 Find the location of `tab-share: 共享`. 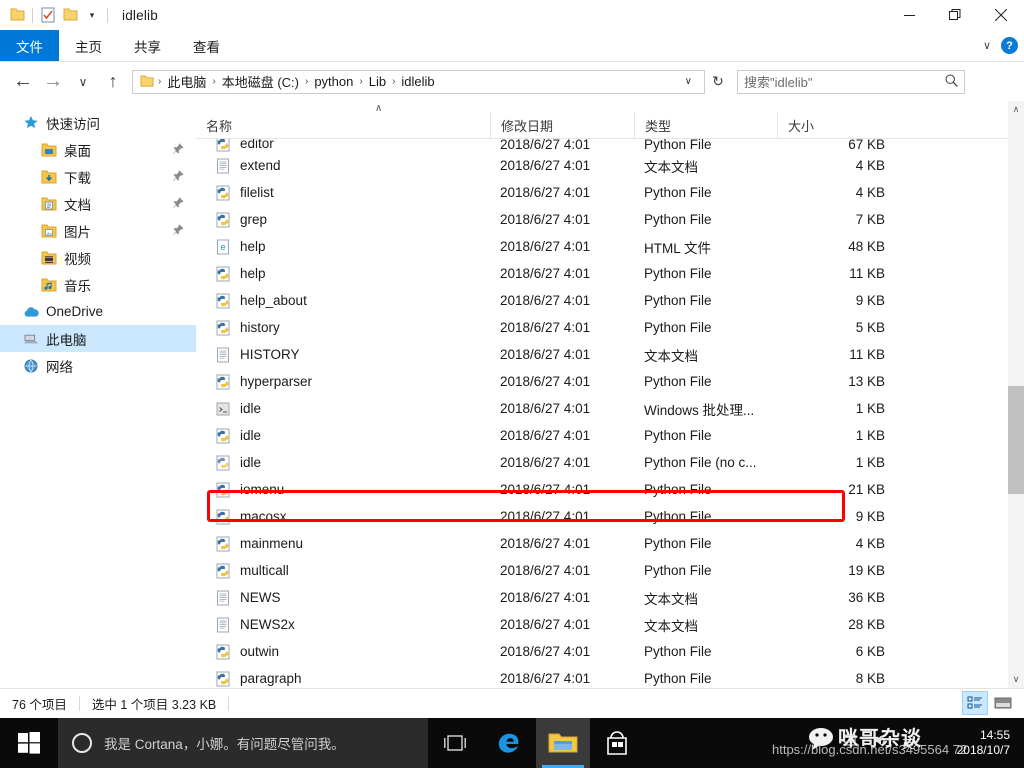

tab-share: 共享 is located at coordinates (147, 45).